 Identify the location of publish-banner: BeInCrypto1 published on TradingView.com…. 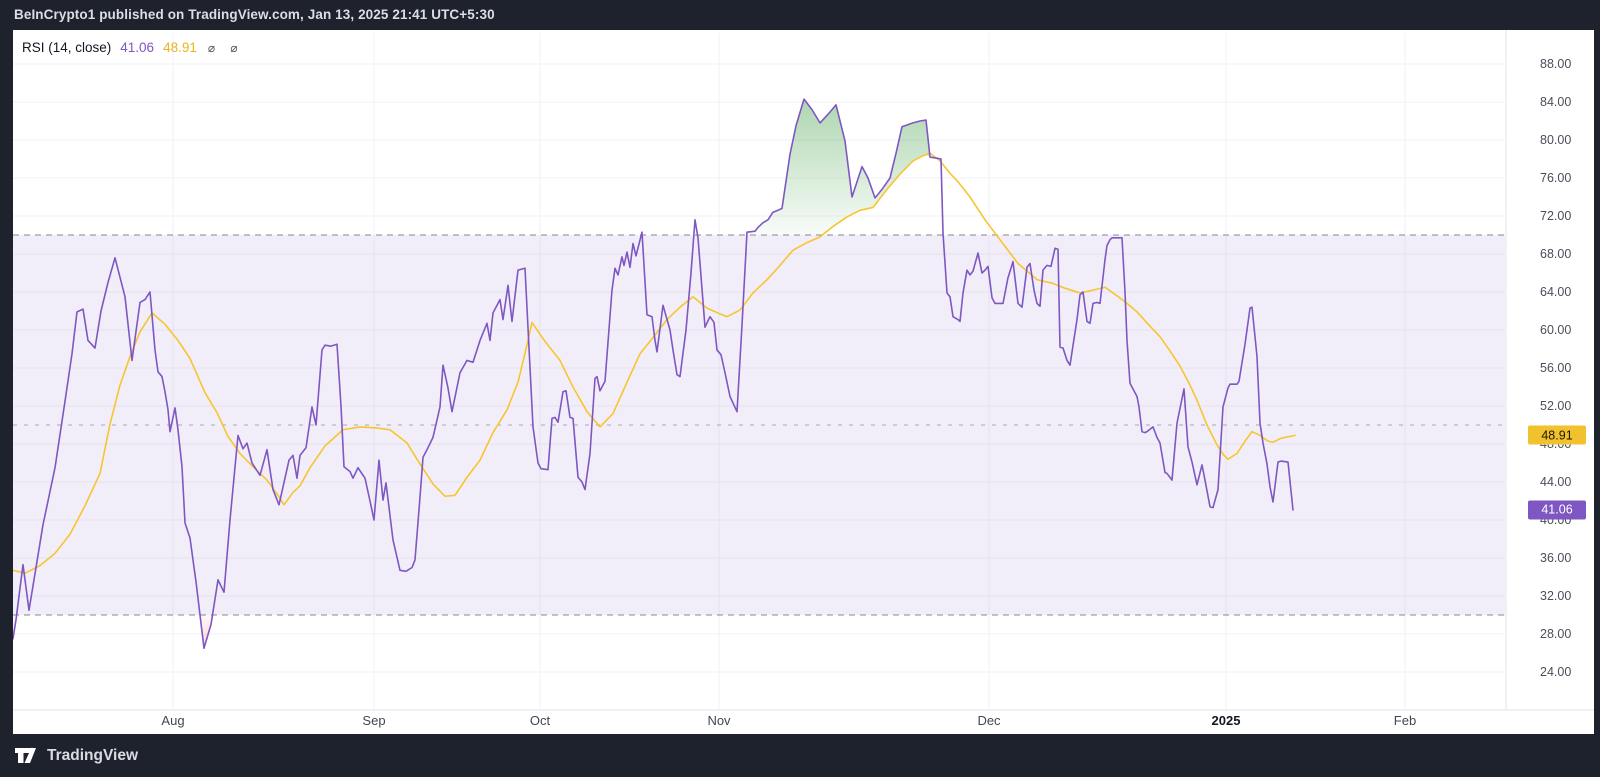
(800, 15).